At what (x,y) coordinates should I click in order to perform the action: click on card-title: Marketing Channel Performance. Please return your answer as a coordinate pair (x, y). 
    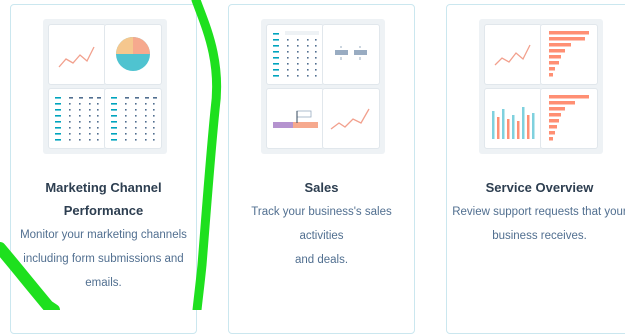
    Looking at the image, I should click on (103, 199).